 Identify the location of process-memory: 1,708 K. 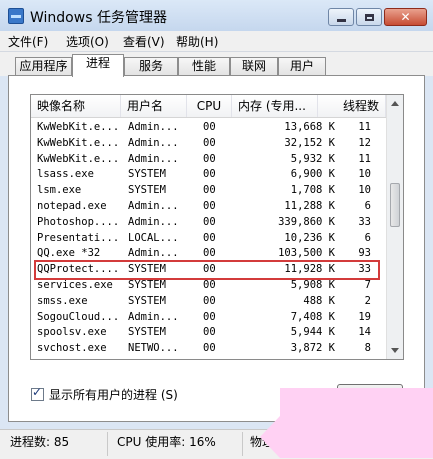
(312, 190).